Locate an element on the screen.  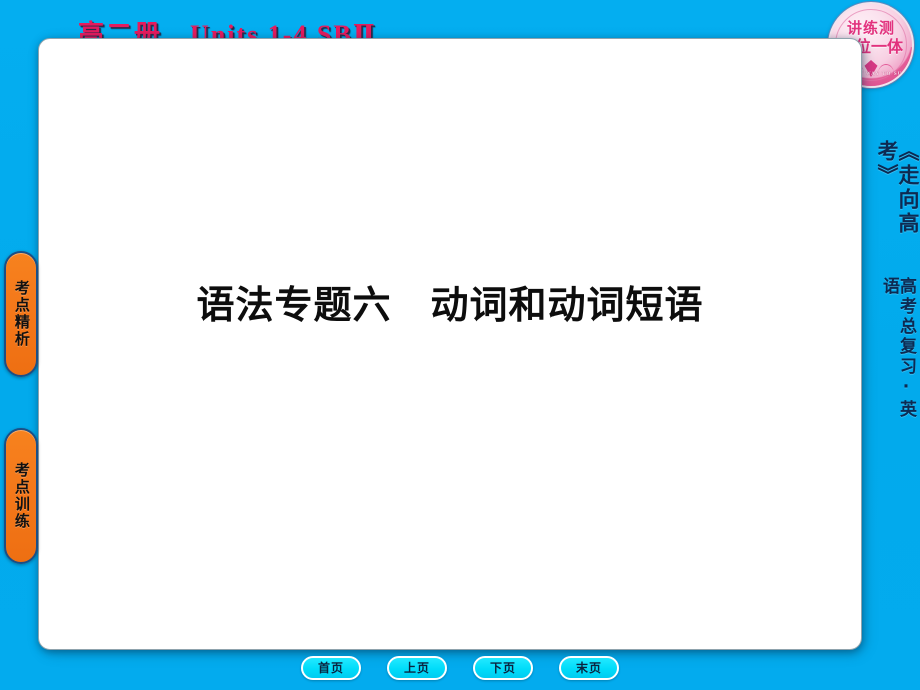
series-title: 《走向高考》 is located at coordinates (897, 188).